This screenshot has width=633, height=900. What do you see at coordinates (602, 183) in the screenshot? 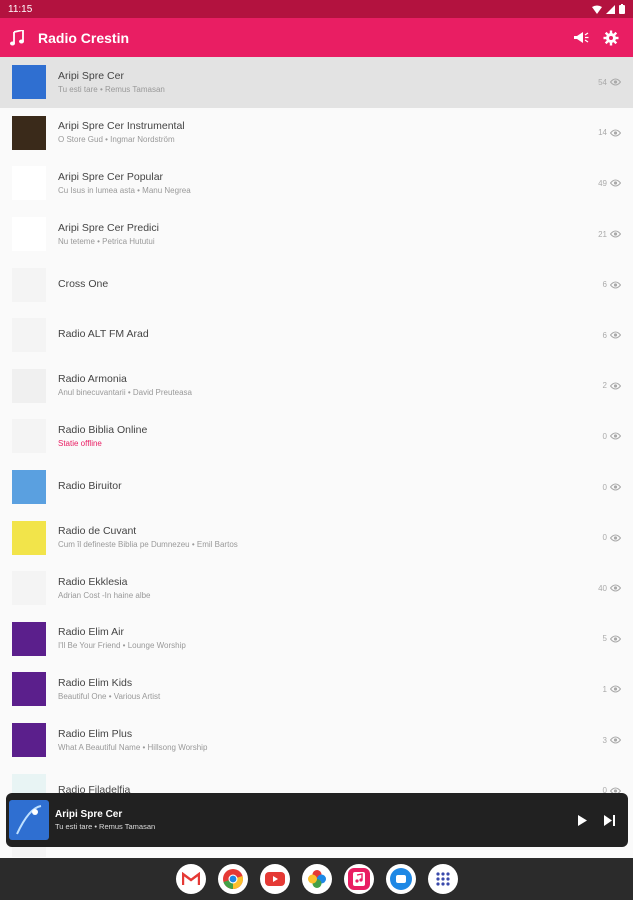
I see `listener-count-value: 49` at bounding box center [602, 183].